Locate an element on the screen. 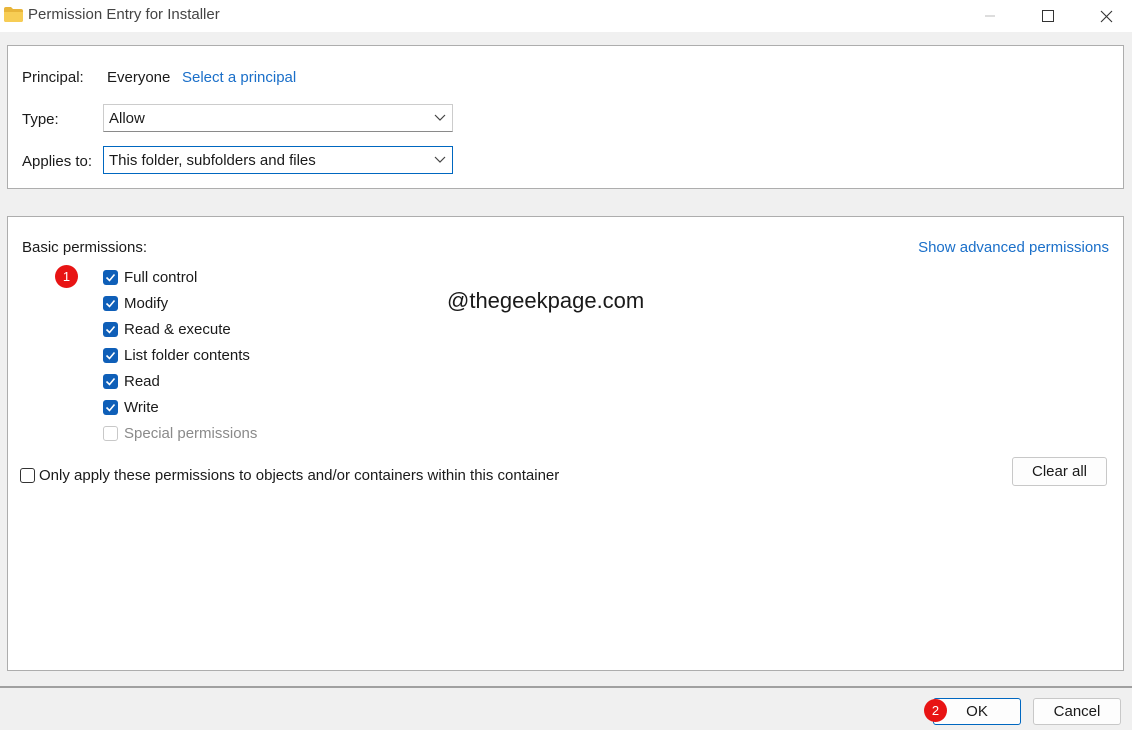 The height and width of the screenshot is (730, 1132). checkbox-disabled is located at coordinates (110, 433).